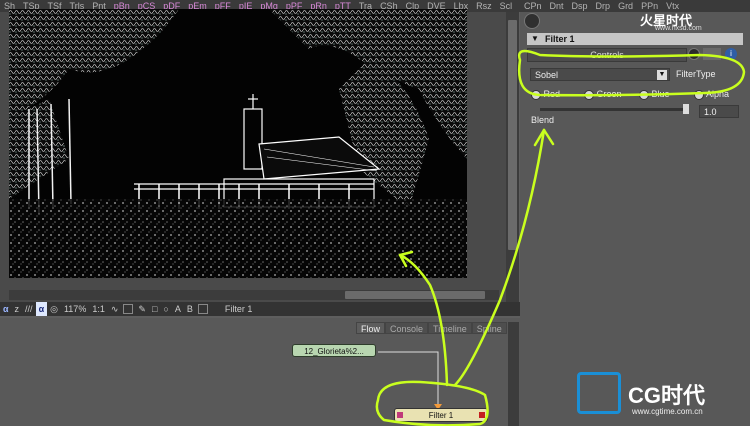 The height and width of the screenshot is (426, 750). I want to click on node-output-icon, so click(482, 415).